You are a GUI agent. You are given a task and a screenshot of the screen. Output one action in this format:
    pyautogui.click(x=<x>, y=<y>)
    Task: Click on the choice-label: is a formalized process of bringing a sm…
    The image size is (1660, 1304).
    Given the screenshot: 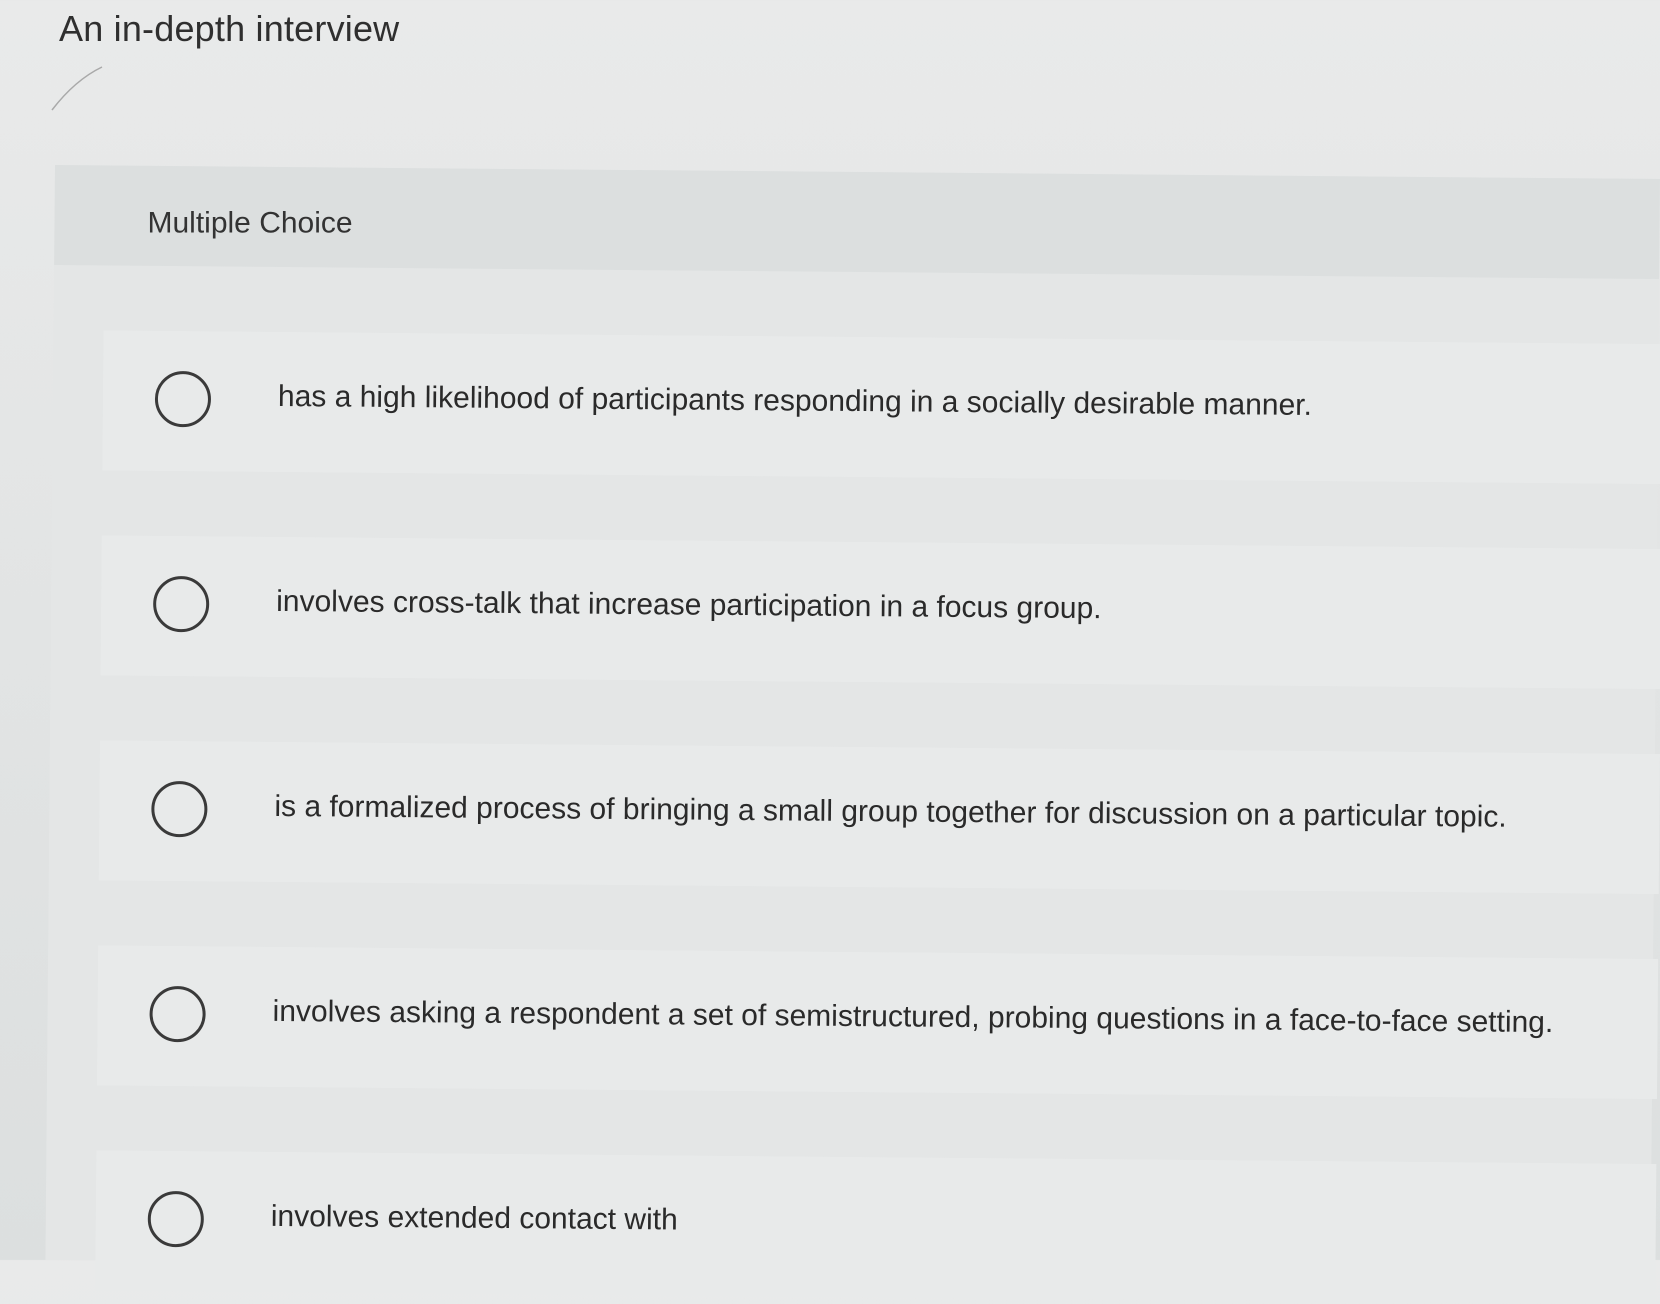 What is the action you would take?
    pyautogui.click(x=890, y=811)
    